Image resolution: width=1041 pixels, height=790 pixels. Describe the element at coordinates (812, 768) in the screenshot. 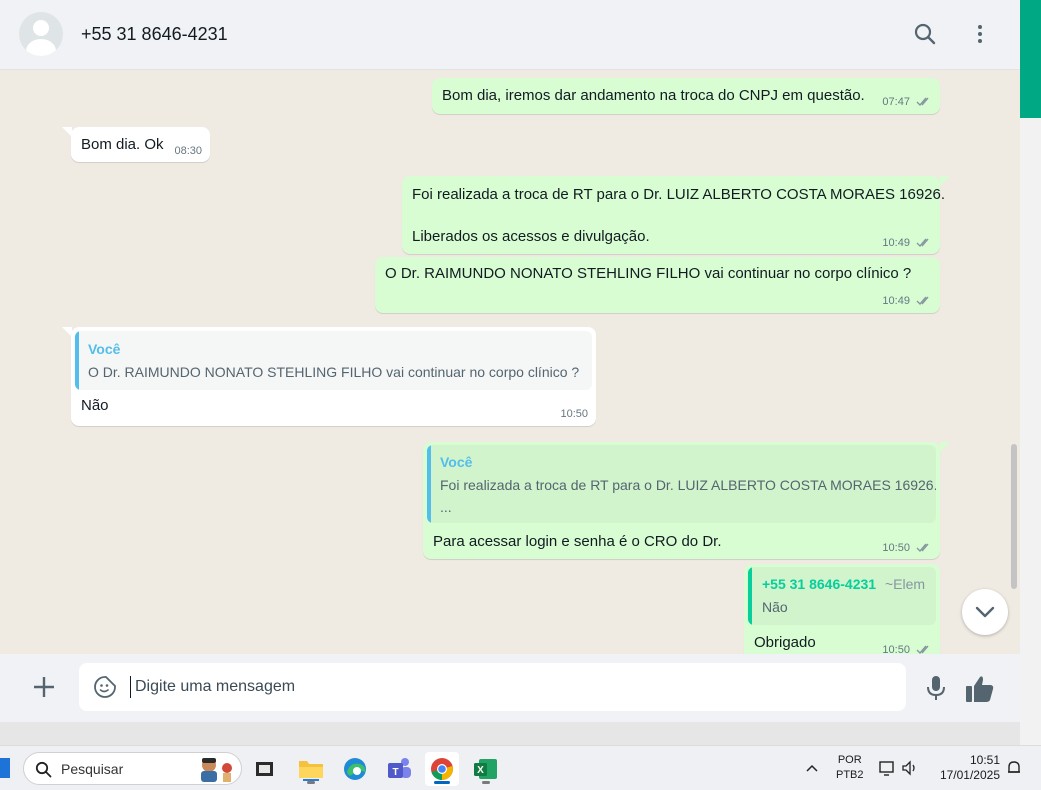

I see `chevron-up-icon` at that location.